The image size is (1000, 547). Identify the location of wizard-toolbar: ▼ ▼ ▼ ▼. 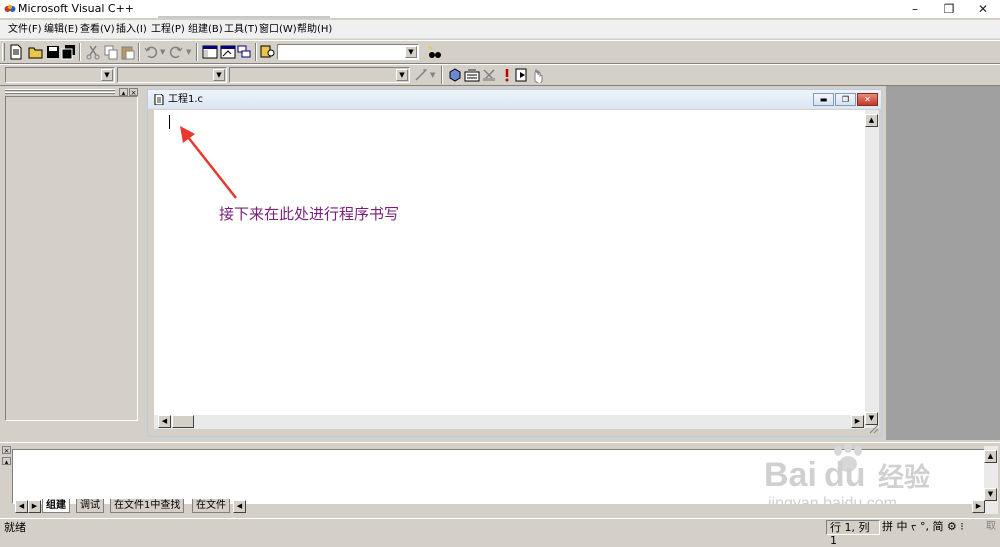
(500, 75).